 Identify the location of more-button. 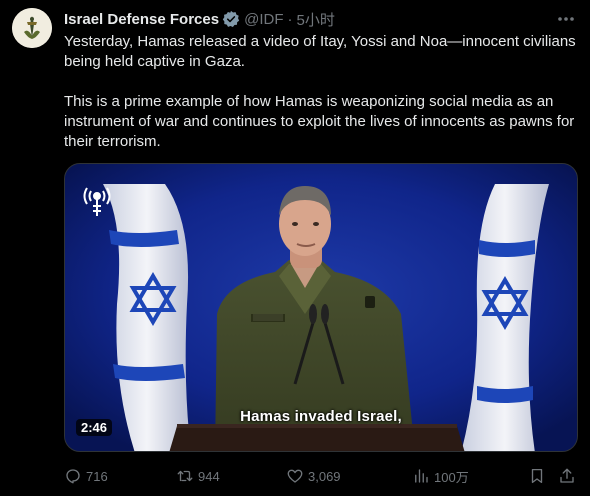
(566, 19).